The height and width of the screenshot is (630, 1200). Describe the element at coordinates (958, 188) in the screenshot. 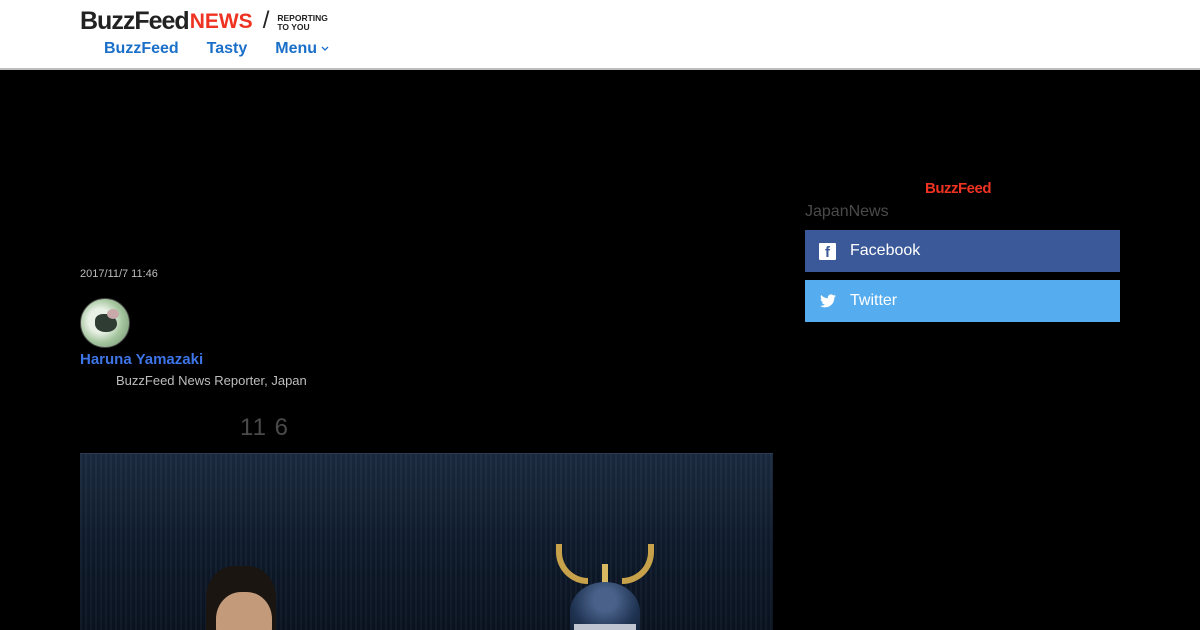

I see `sidebar-buzzfeed-logo: BuzzFeed` at that location.